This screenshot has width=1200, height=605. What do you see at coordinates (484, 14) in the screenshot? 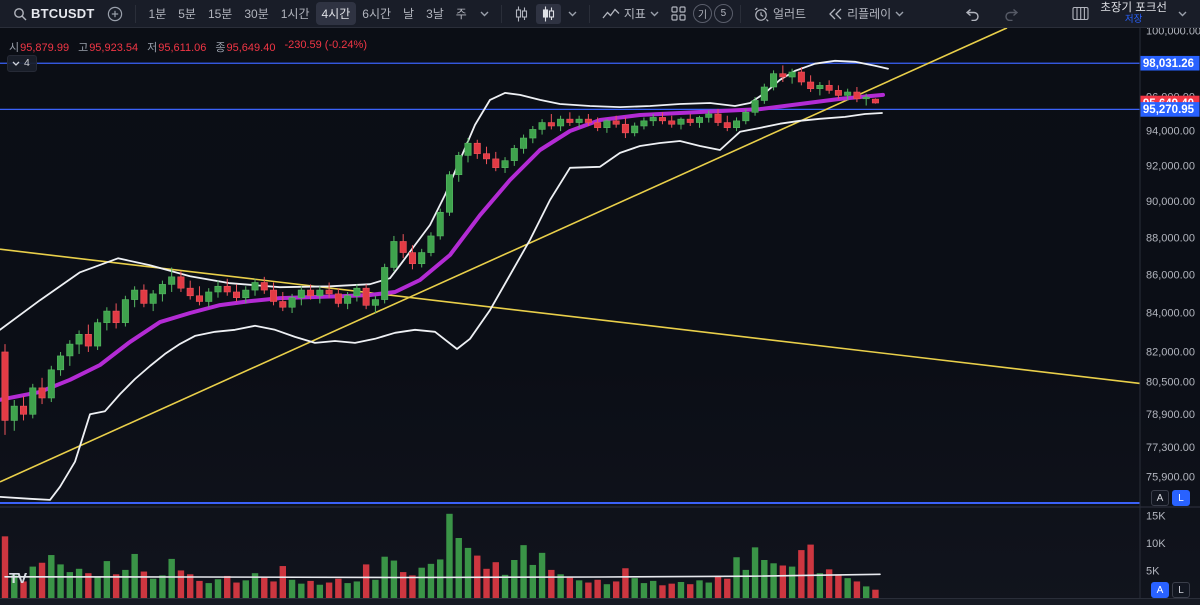
I see `timeframe-menu-button` at bounding box center [484, 14].